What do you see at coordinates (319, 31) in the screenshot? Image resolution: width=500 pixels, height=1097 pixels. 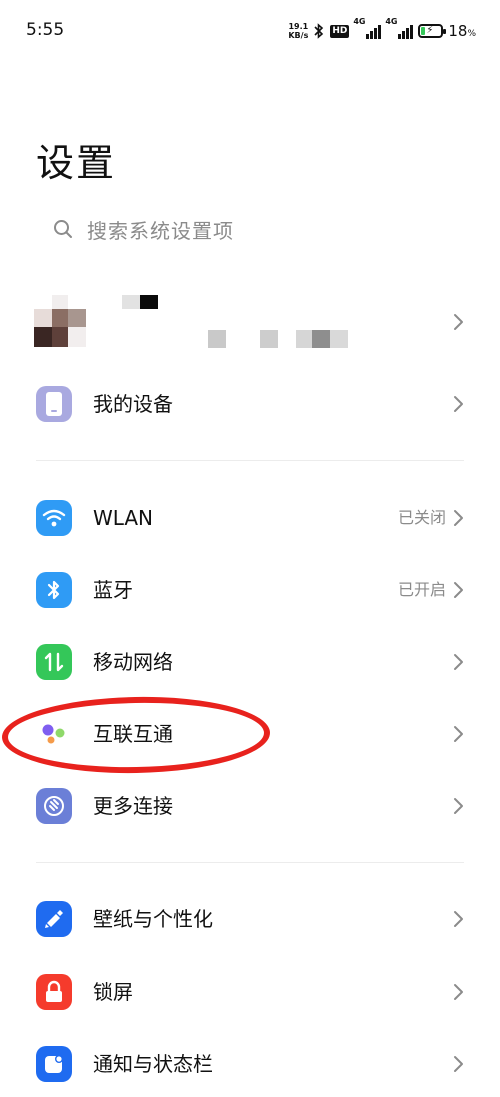 I see `bluetooth-status-icon` at bounding box center [319, 31].